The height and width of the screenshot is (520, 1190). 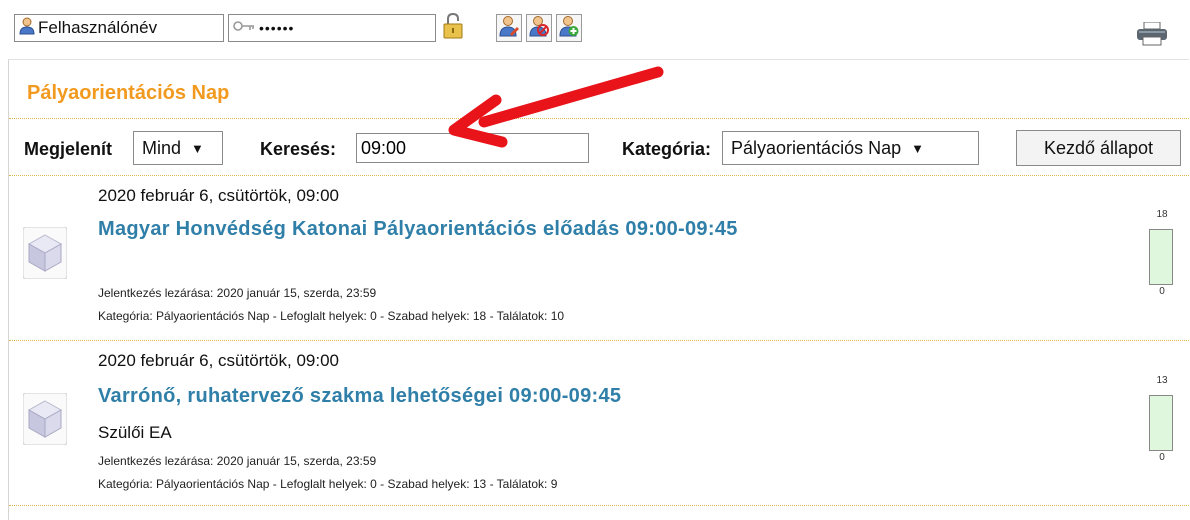 What do you see at coordinates (332, 28) in the screenshot?
I see `password-field: ••••••` at bounding box center [332, 28].